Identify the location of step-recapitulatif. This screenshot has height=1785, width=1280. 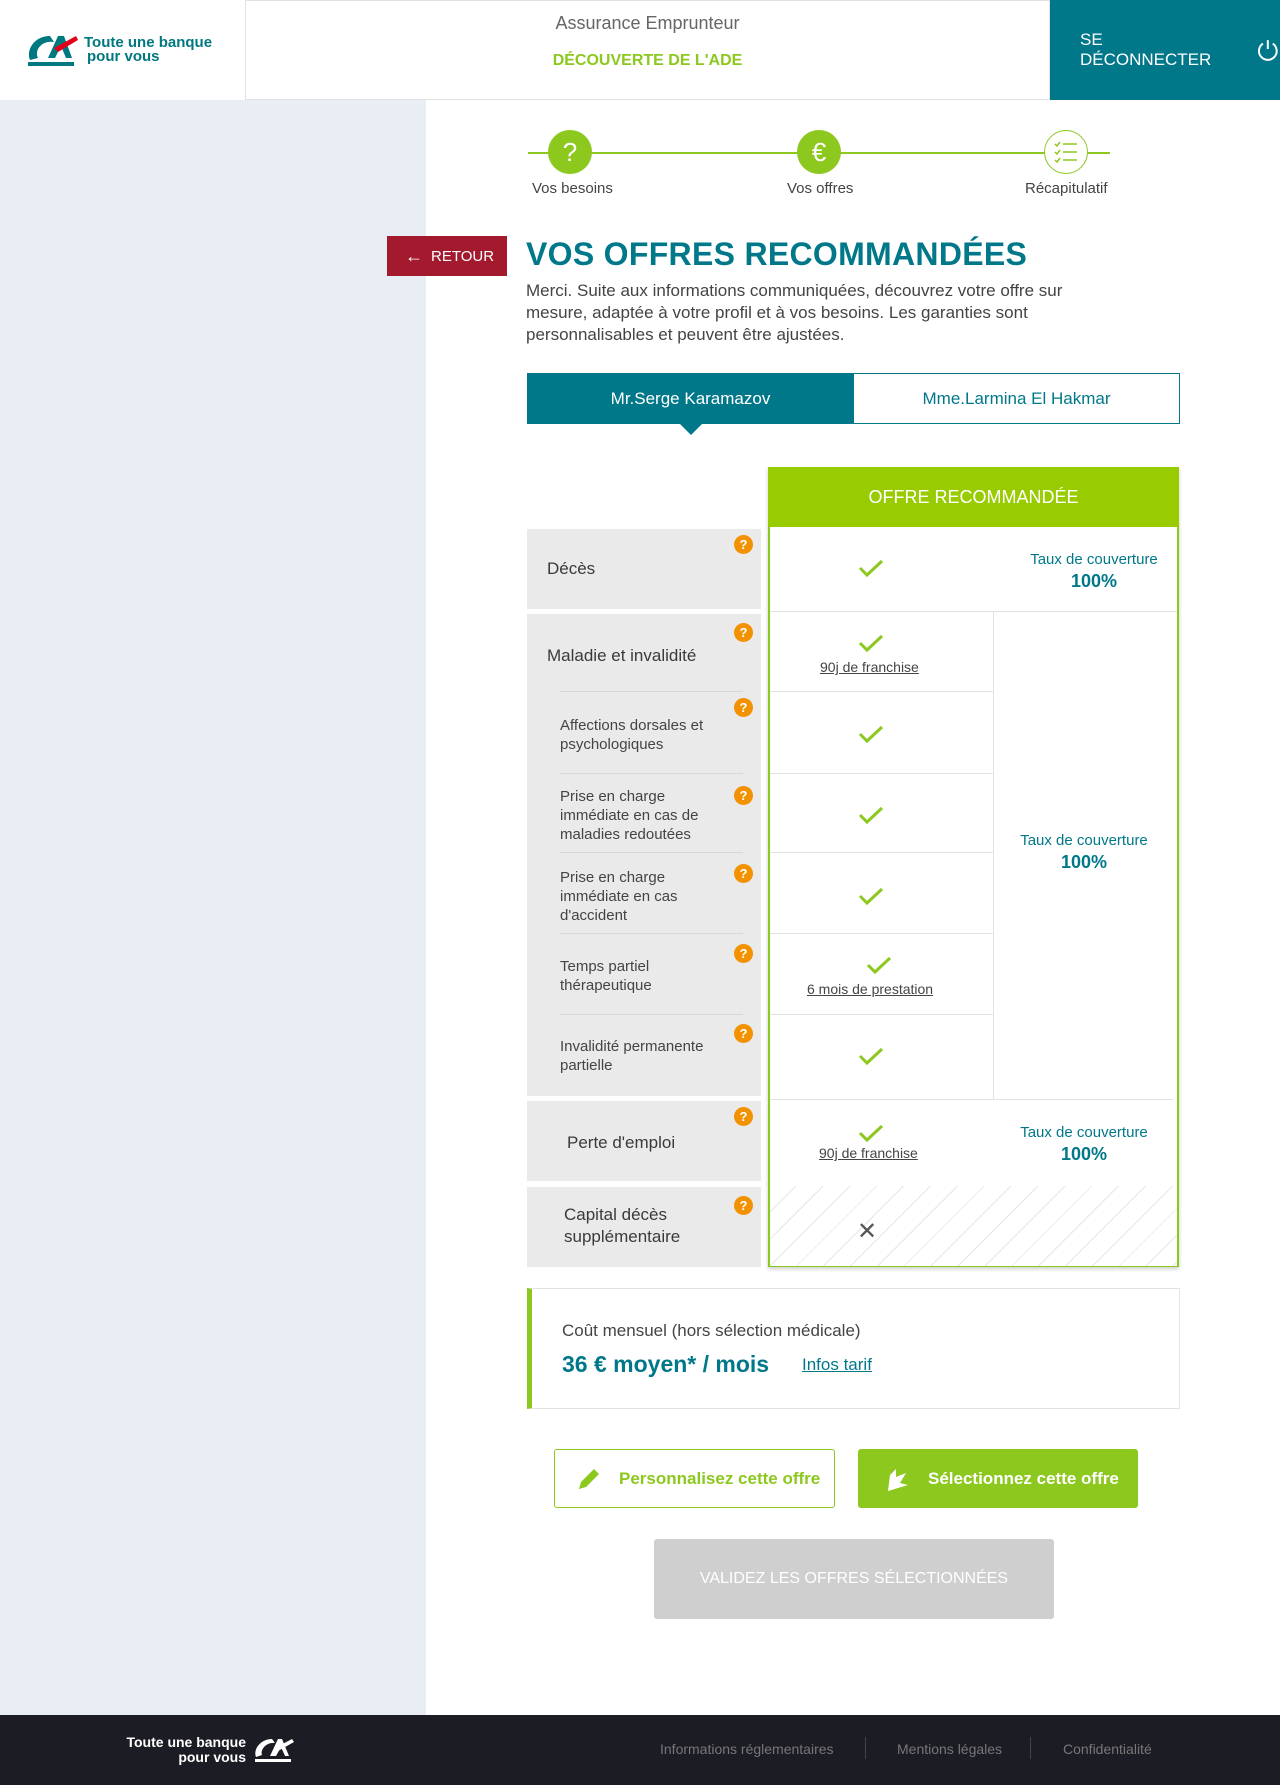
(1066, 152).